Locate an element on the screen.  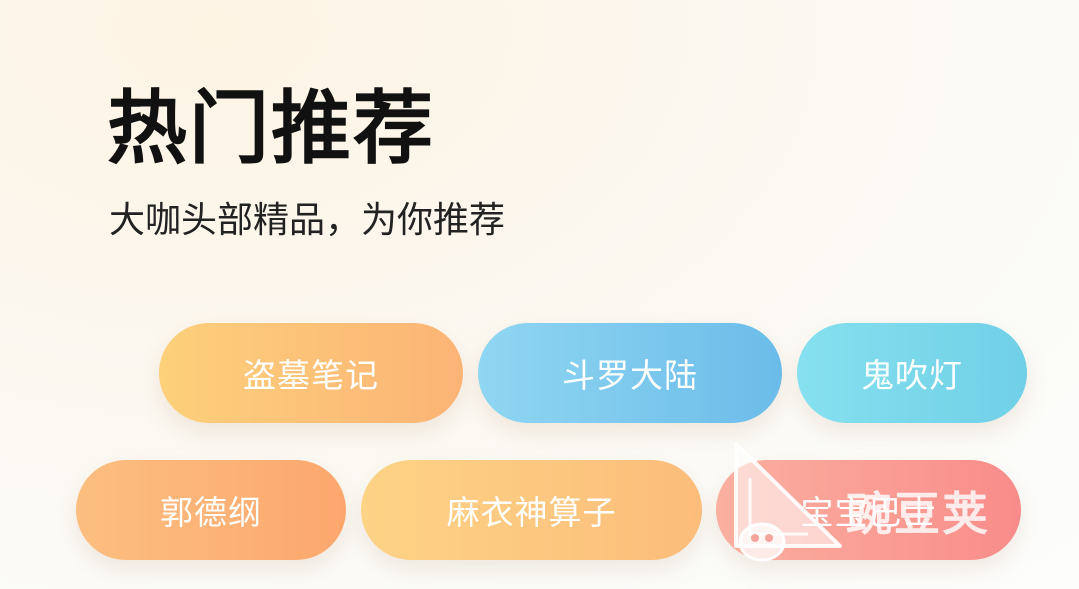
tag-button-gui-chui-deng: 鬼吹灯 is located at coordinates (912, 373).